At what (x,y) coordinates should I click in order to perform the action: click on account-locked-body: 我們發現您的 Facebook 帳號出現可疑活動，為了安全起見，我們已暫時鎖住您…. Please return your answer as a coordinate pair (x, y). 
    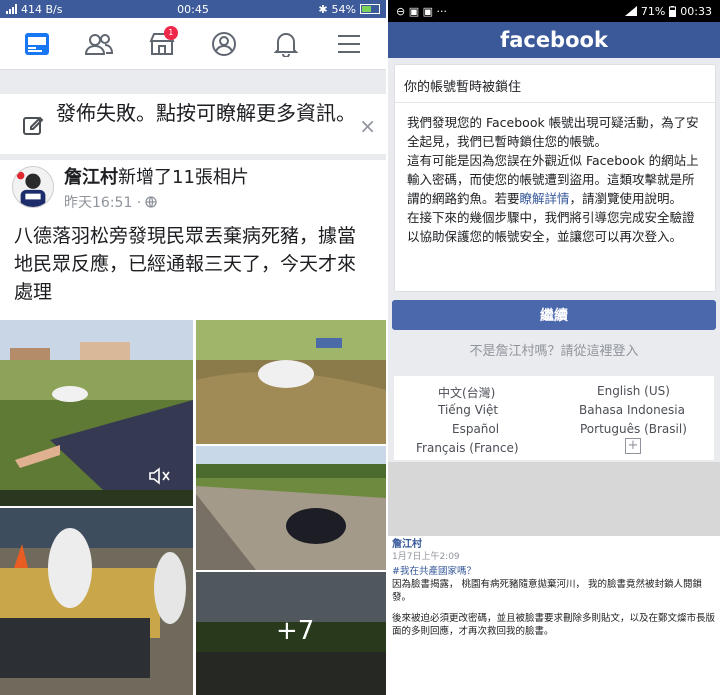
    Looking at the image, I should click on (555, 174).